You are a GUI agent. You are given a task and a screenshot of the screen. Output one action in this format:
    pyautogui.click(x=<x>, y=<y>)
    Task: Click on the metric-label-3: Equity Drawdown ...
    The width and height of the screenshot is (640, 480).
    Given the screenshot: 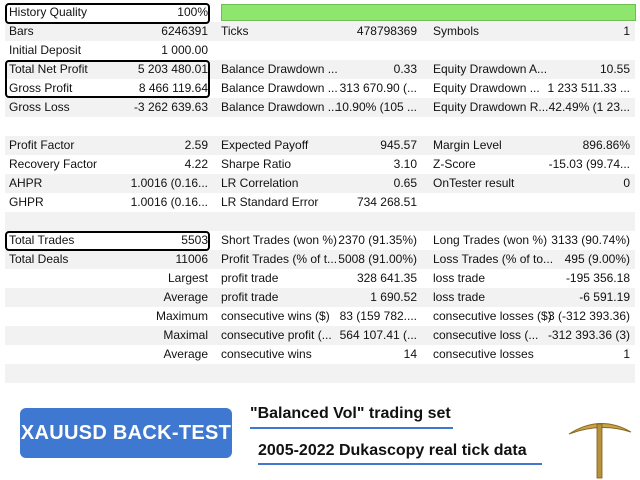 What is the action you would take?
    pyautogui.click(x=486, y=88)
    